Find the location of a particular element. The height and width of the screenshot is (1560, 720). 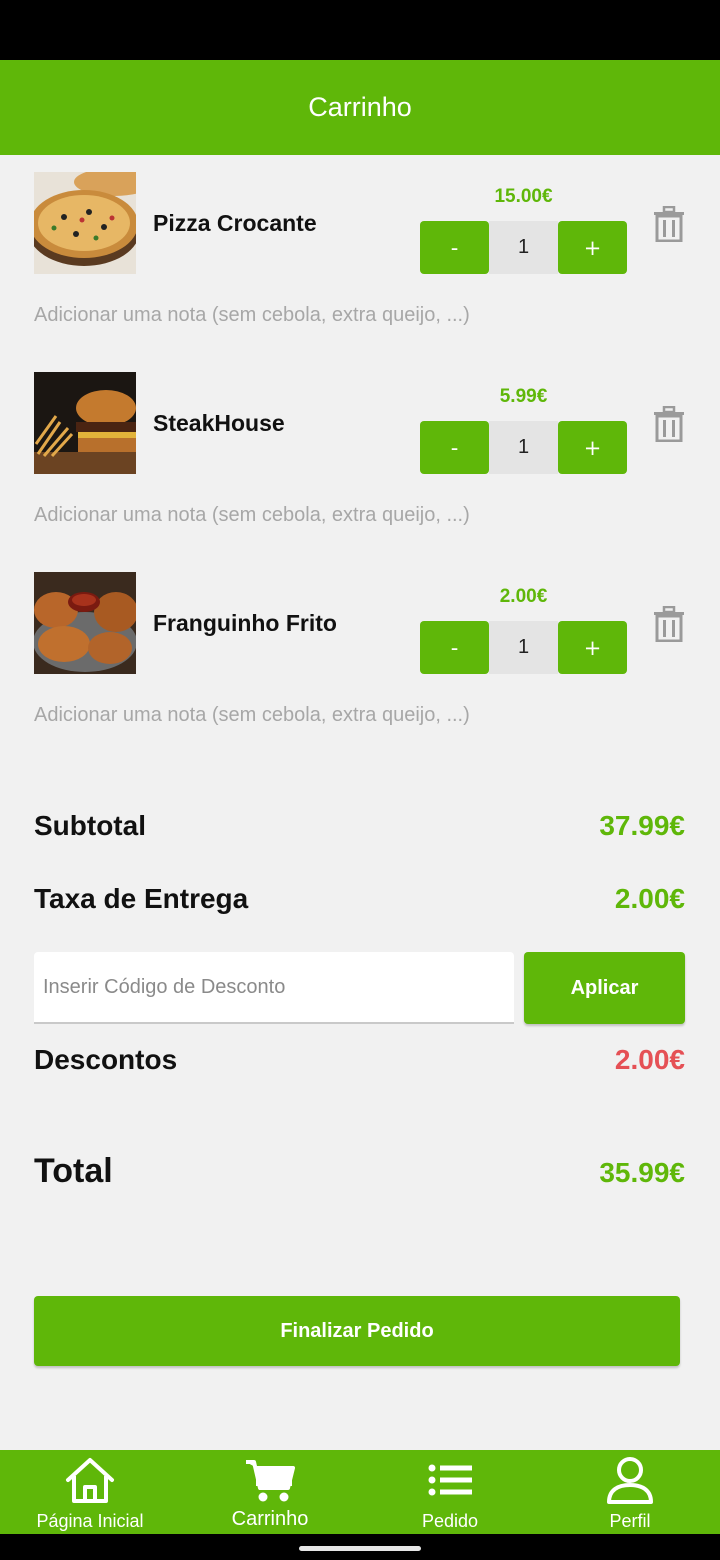

nav-item-orders: Pedido is located at coordinates (450, 1492).